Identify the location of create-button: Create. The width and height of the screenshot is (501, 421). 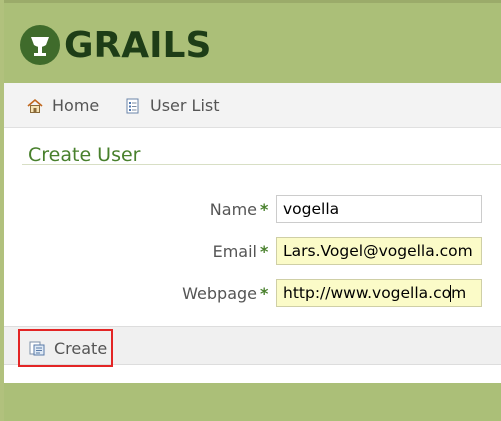
(65, 348).